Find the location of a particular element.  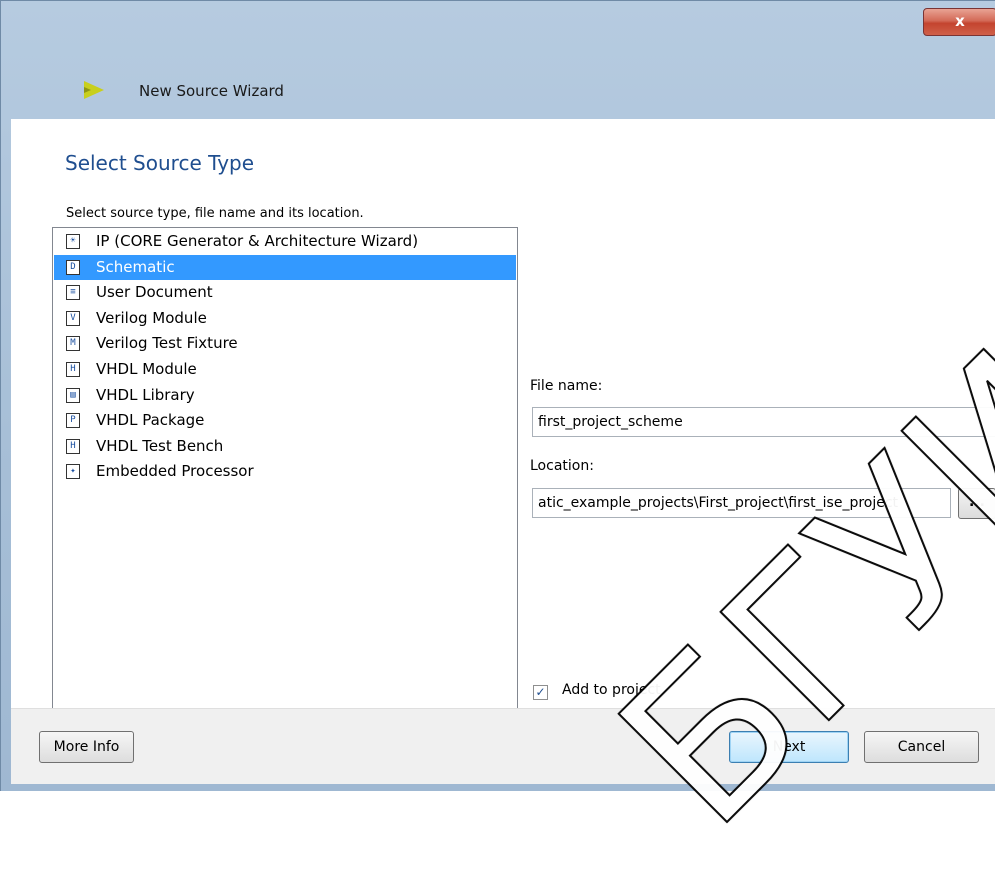

button-bar: More Info Next Cancel is located at coordinates (503, 746).